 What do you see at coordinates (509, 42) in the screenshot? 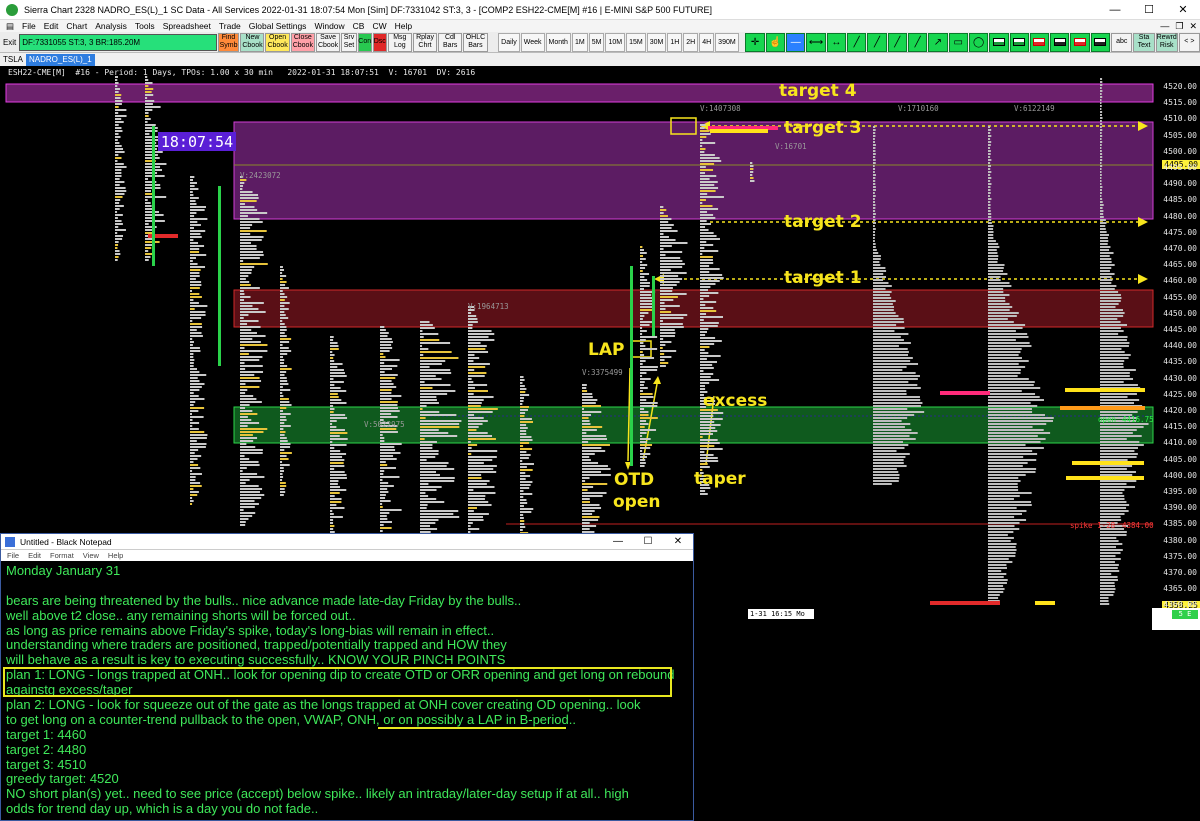
I see `period-daily: Daily` at bounding box center [509, 42].